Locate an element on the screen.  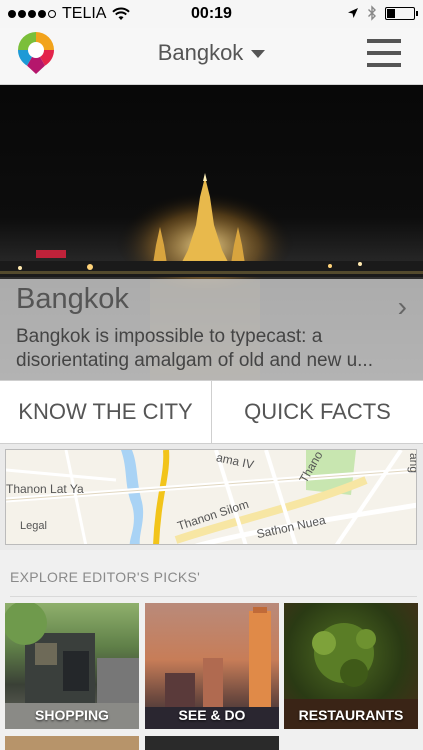
map-label-ang: ang is located at coordinates (412, 463).